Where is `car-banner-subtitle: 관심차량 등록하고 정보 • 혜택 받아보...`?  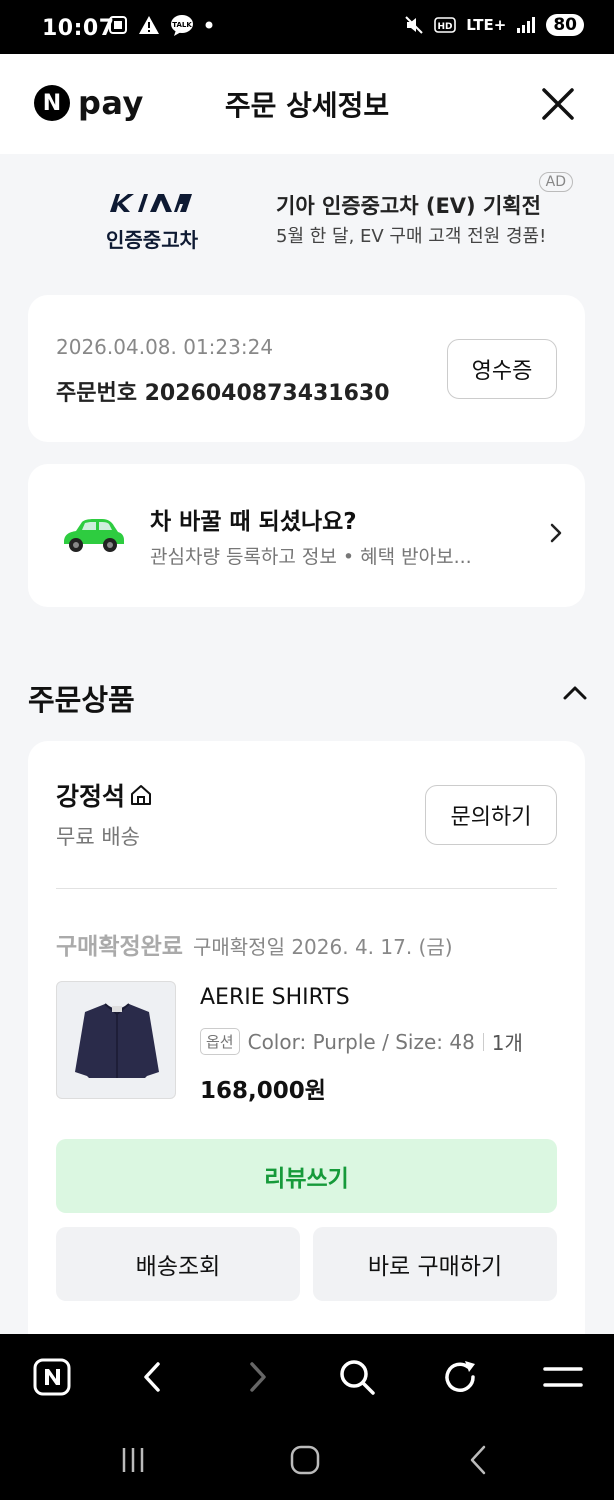
car-banner-subtitle: 관심차량 등록하고 정보 • 혜택 받아보... is located at coordinates (311, 557).